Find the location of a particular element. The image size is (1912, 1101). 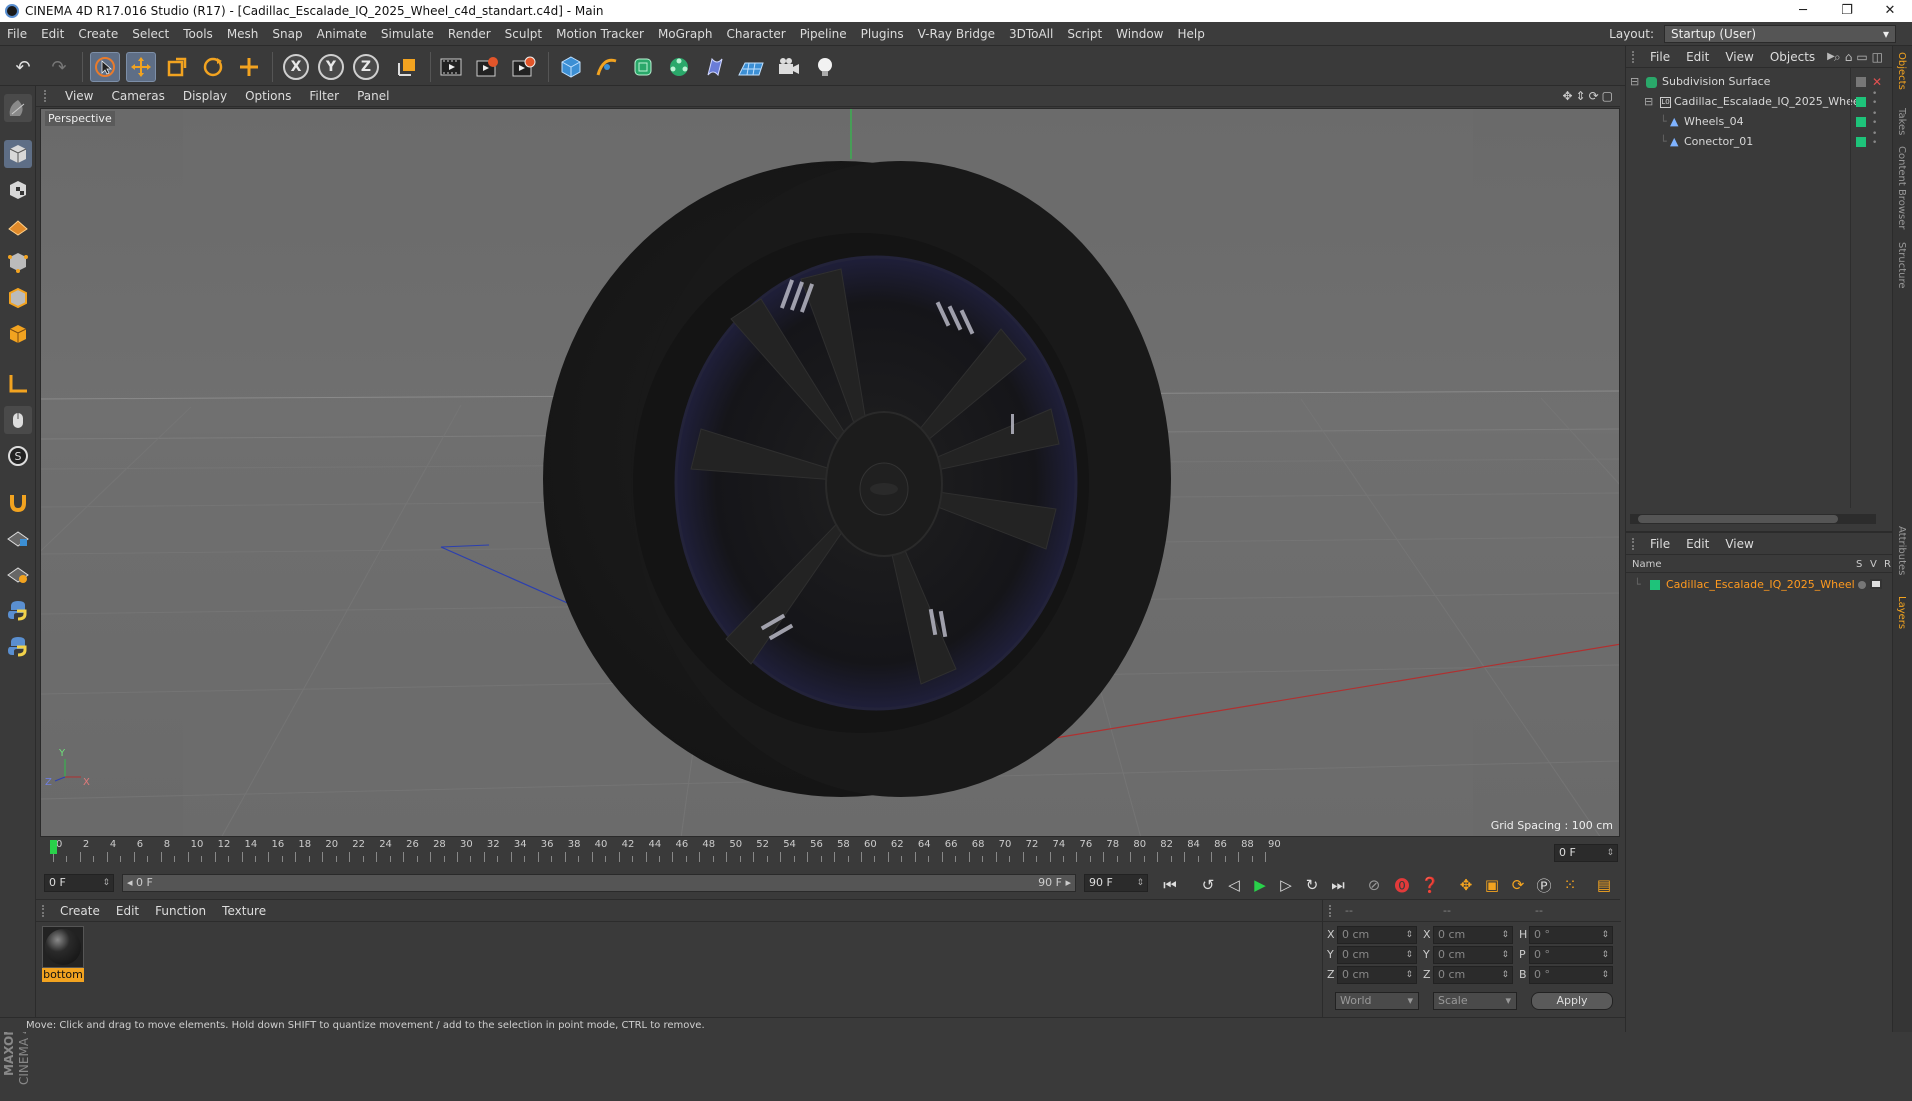

layout-dropdown: Startup (User) is located at coordinates (1780, 34).